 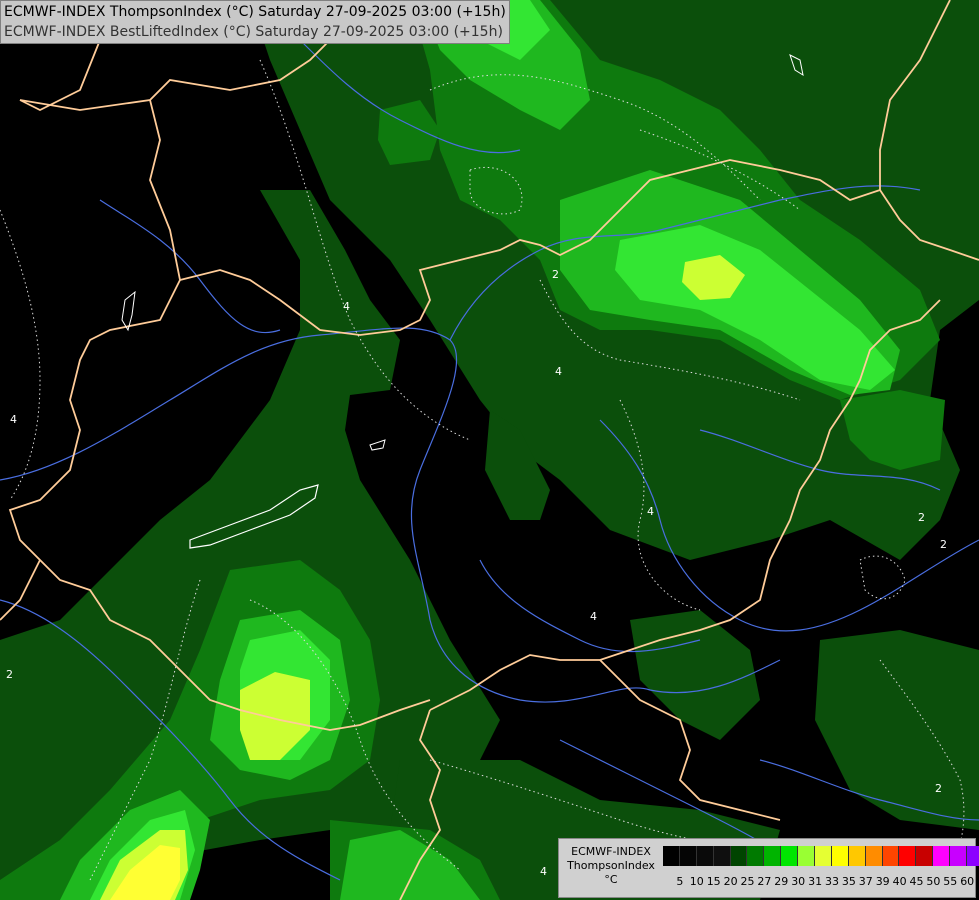 I want to click on legend-swatches, so click(x=821, y=856).